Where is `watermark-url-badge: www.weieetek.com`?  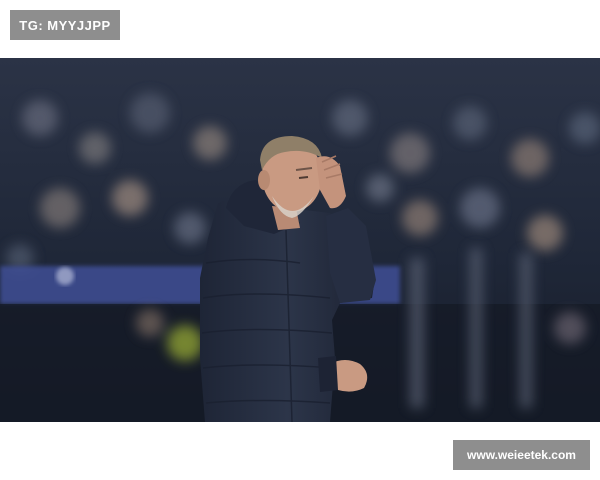
watermark-url-badge: www.weieetek.com is located at coordinates (521, 455).